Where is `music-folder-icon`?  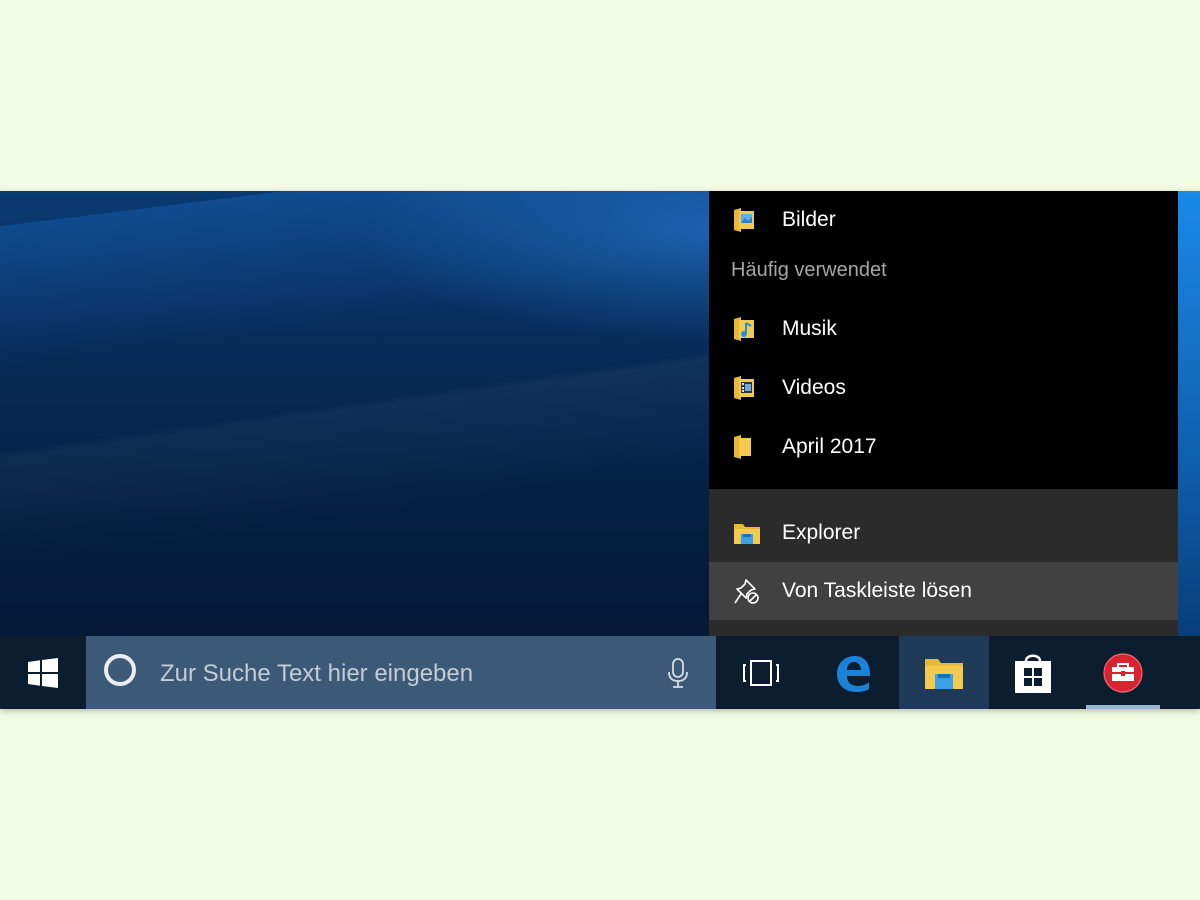
music-folder-icon is located at coordinates (744, 329).